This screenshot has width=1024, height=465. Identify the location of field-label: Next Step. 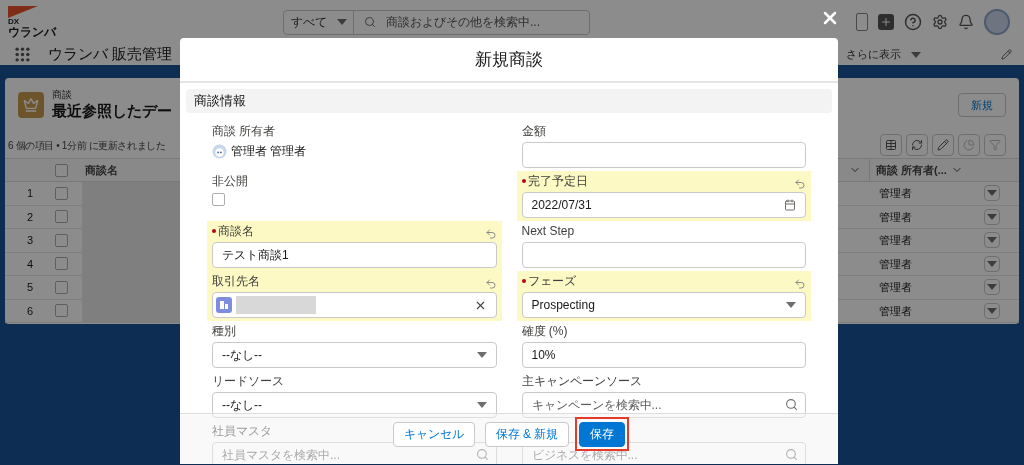
(548, 231).